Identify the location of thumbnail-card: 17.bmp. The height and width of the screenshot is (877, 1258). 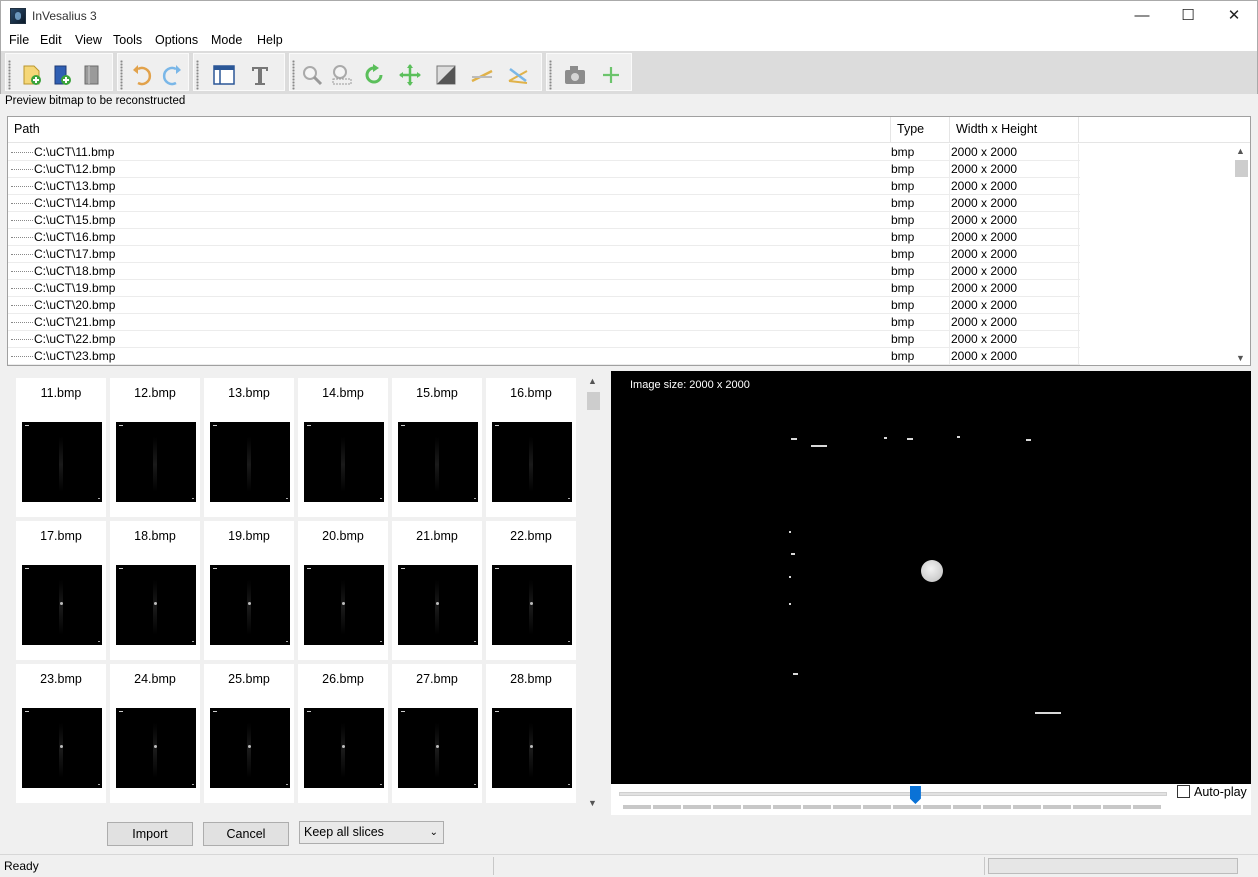
(61, 590).